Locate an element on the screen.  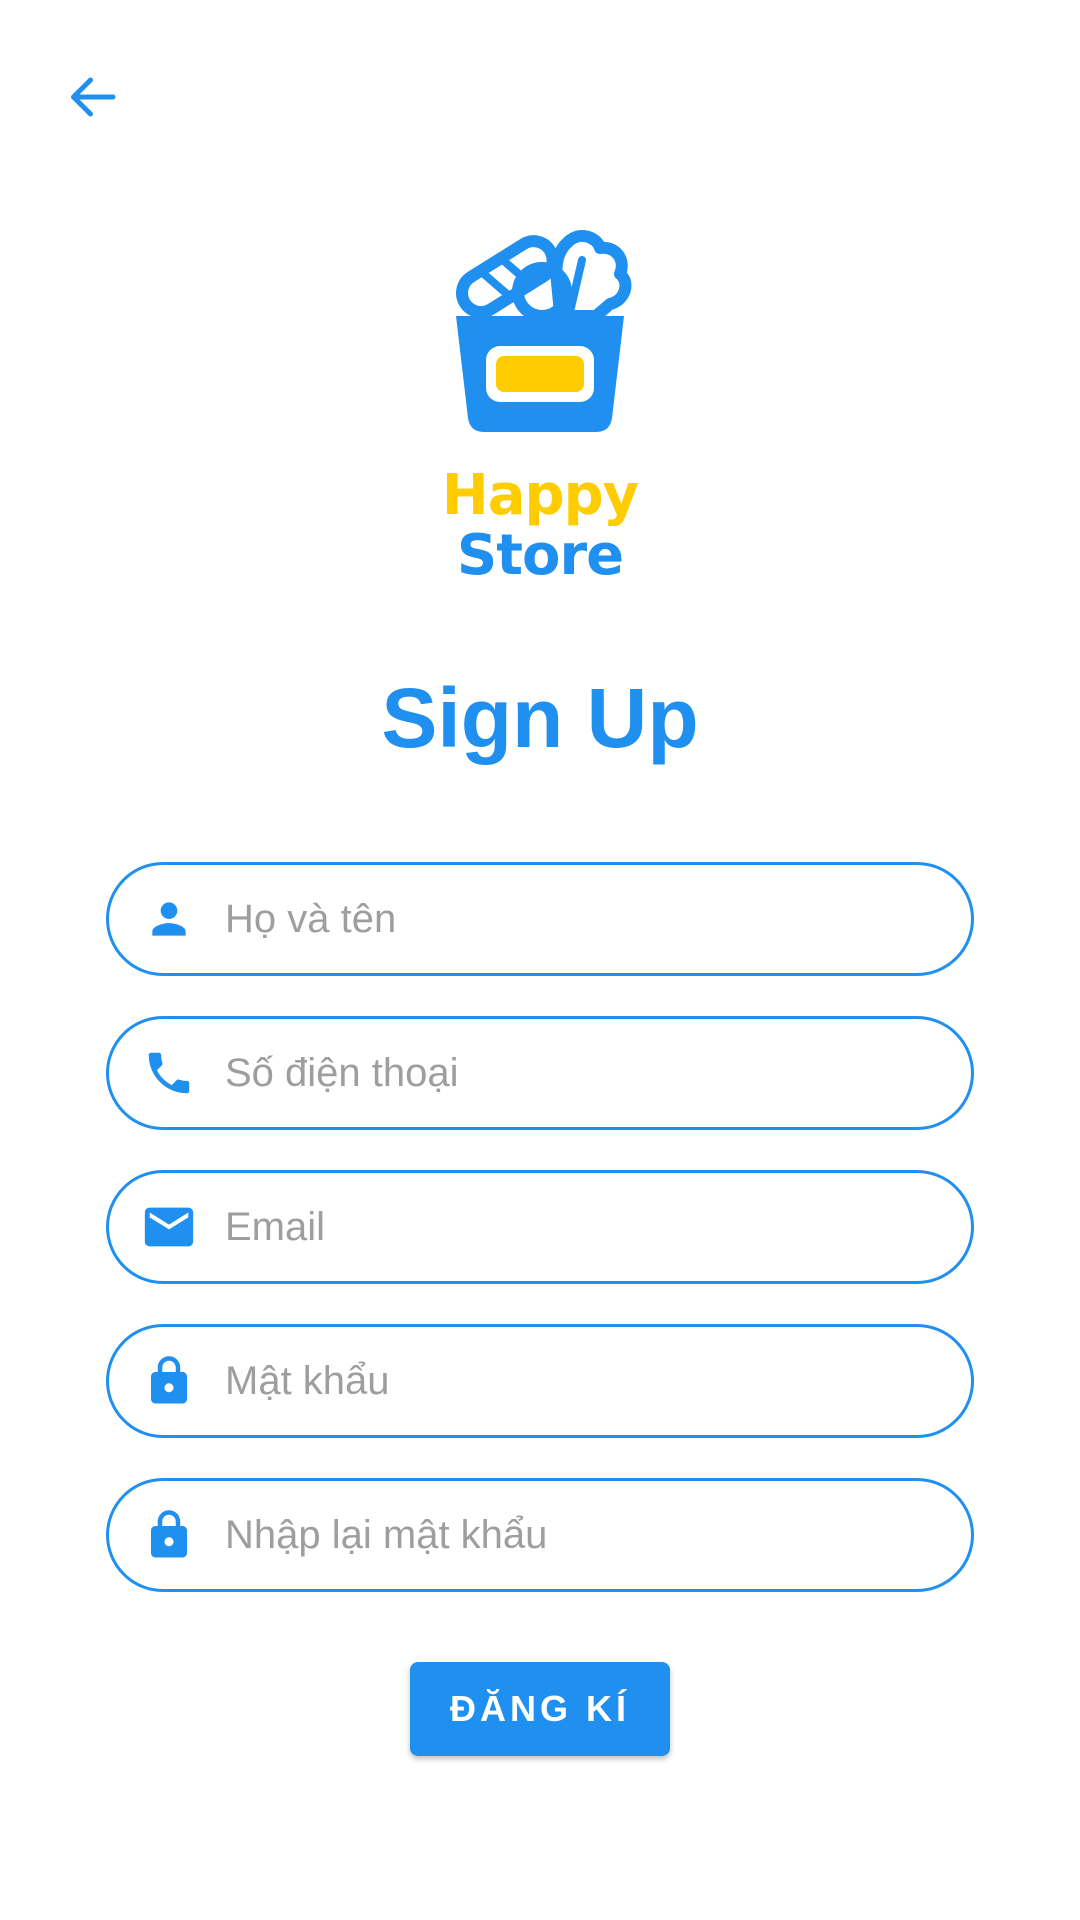
page-title: Sign Up is located at coordinates (540, 718).